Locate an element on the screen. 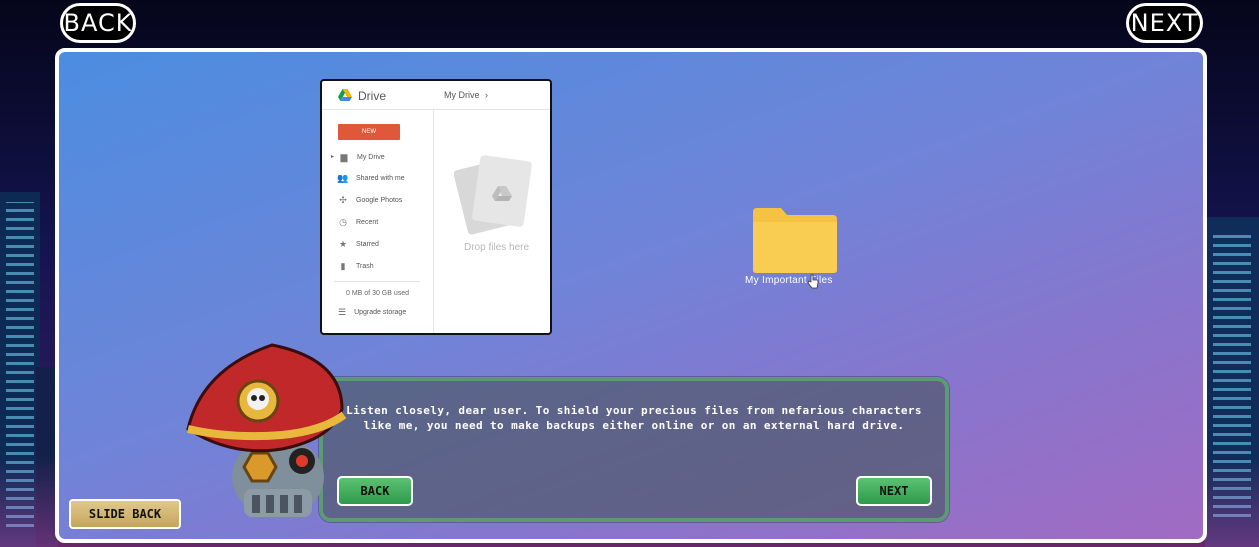 Image resolution: width=1259 pixels, height=547 pixels. expand-arrow-icon: ▸ is located at coordinates (332, 156).